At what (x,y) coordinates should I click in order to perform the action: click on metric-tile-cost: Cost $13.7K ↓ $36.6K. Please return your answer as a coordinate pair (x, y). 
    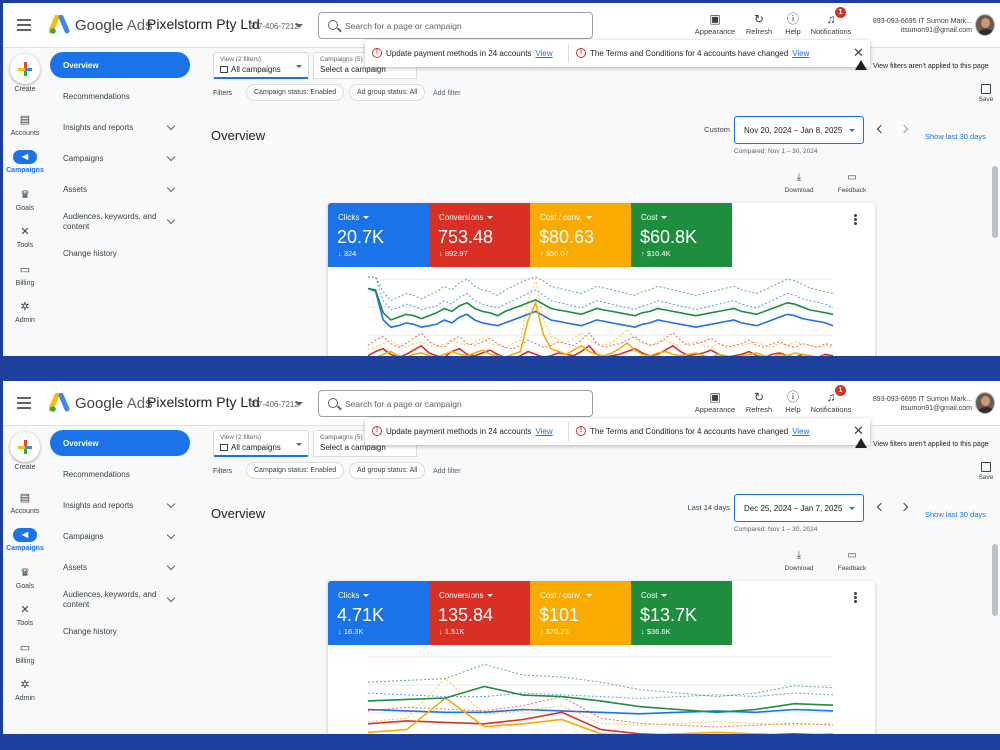
    Looking at the image, I should click on (681, 613).